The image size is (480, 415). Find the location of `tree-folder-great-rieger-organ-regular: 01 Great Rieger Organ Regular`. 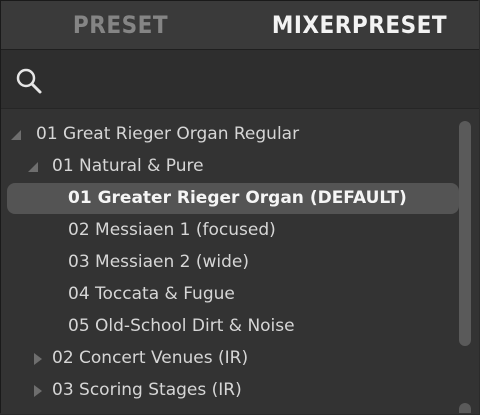

tree-folder-great-rieger-organ-regular: 01 Great Rieger Organ Regular is located at coordinates (233, 134).